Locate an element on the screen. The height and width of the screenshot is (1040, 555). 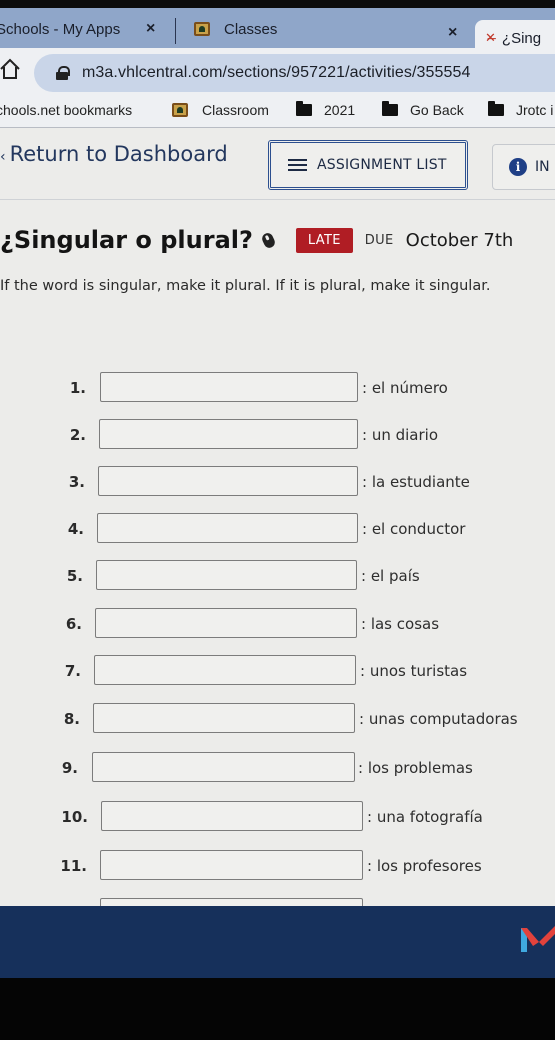
question-prompt: : los problemas is located at coordinates (415, 768).